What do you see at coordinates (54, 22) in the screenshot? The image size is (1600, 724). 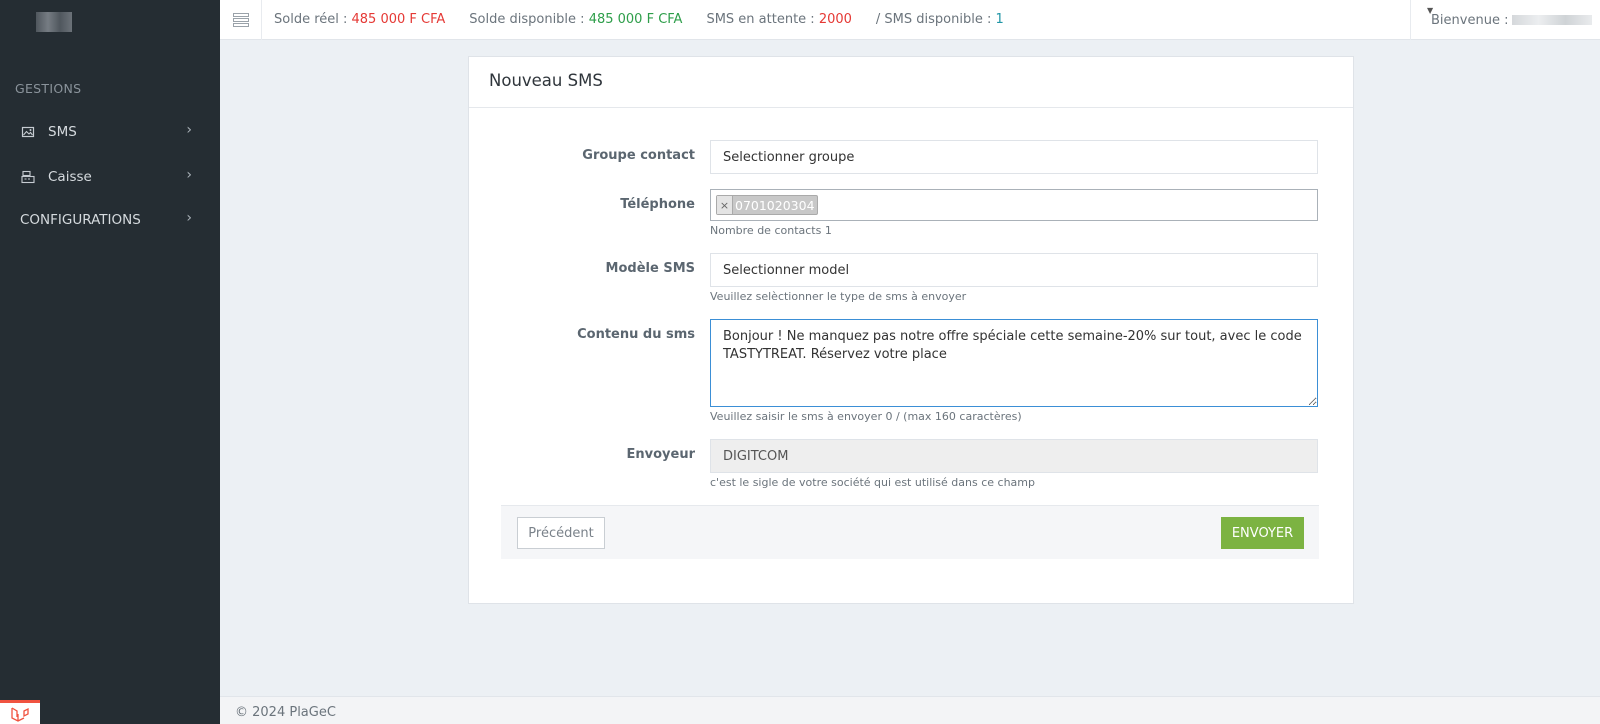 I see `app-logo` at bounding box center [54, 22].